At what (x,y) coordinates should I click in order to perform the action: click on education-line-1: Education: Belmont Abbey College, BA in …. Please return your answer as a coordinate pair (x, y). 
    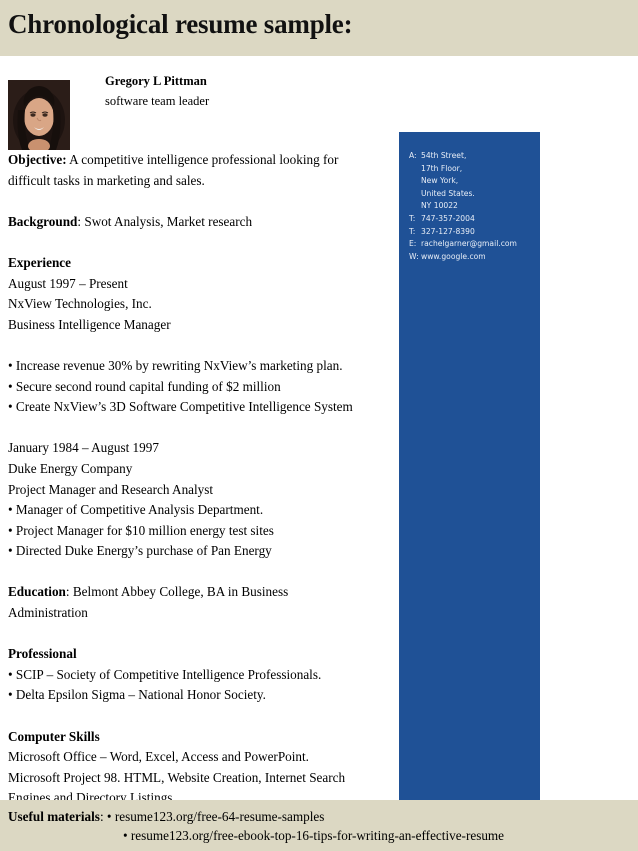
    Looking at the image, I should click on (198, 592).